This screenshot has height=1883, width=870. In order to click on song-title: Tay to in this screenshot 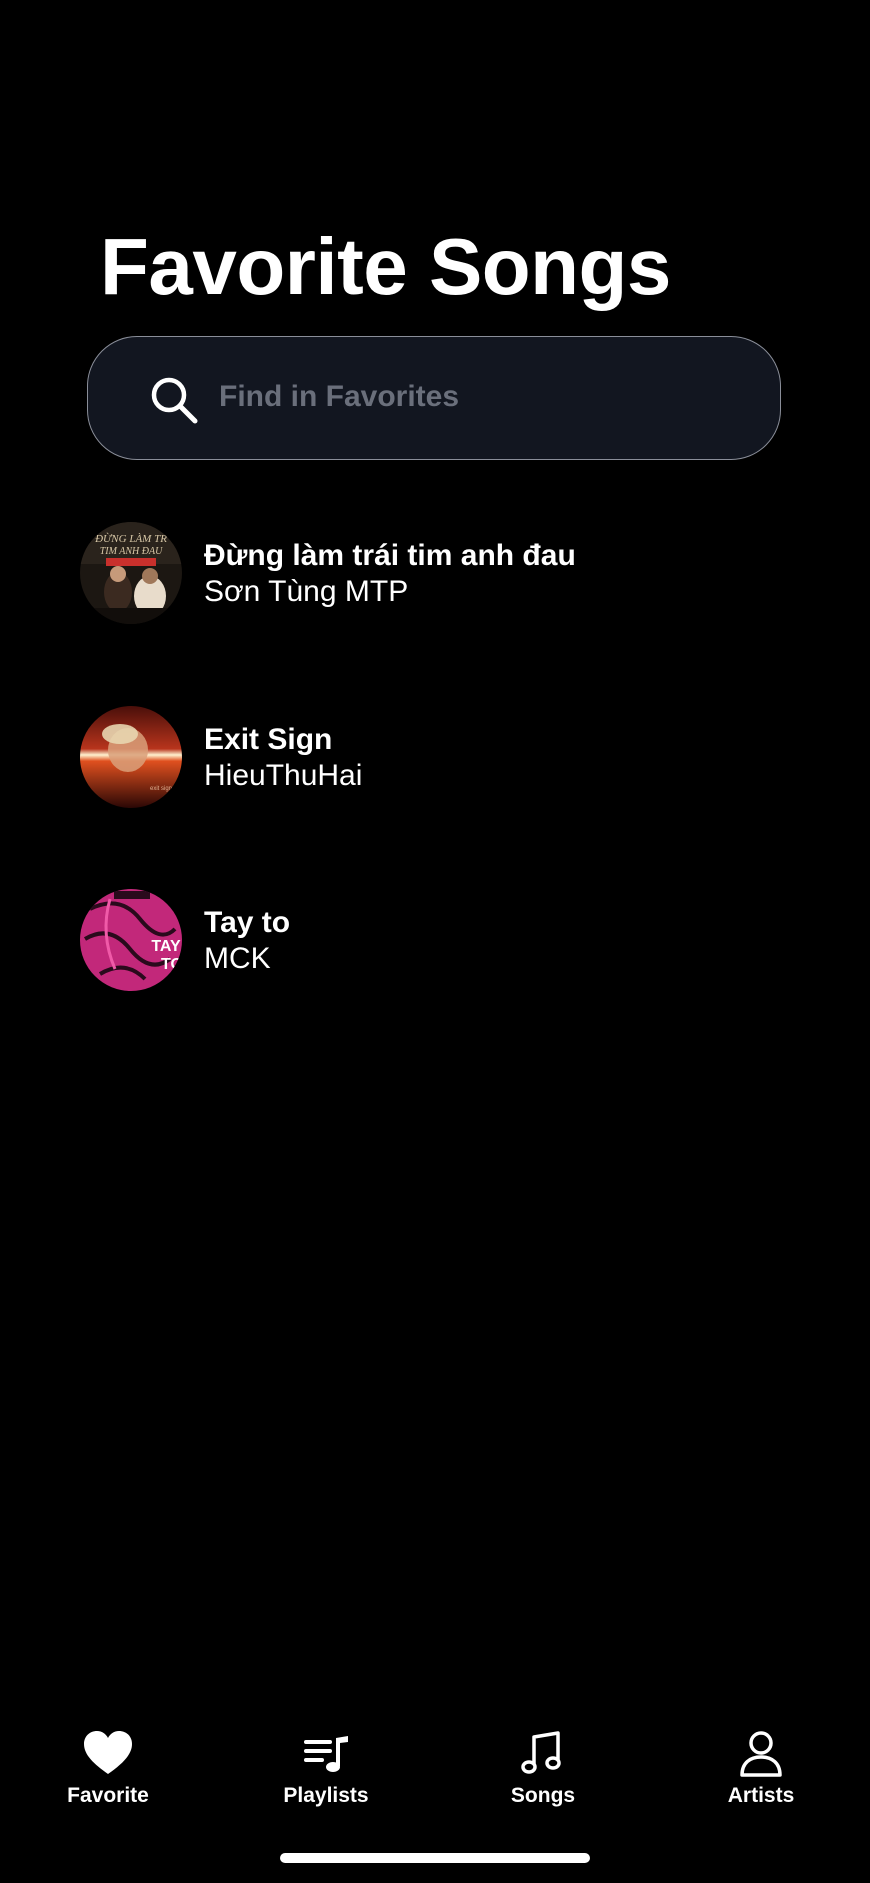, I will do `click(247, 922)`.